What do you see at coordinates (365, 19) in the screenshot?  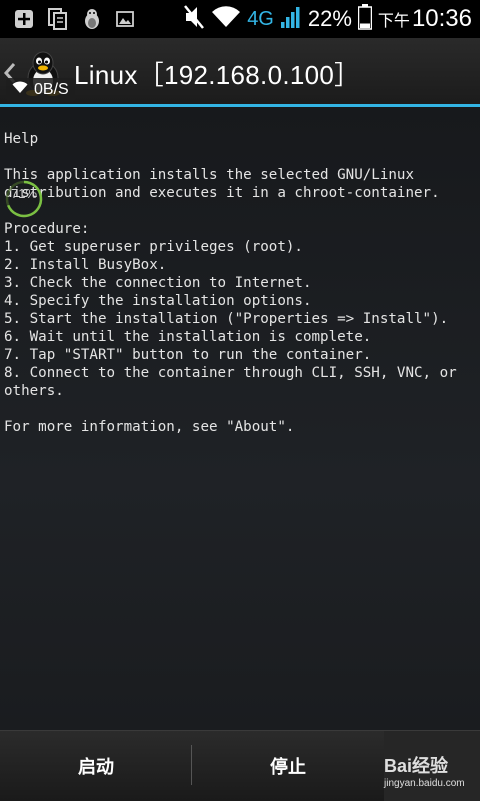 I see `battery-icon` at bounding box center [365, 19].